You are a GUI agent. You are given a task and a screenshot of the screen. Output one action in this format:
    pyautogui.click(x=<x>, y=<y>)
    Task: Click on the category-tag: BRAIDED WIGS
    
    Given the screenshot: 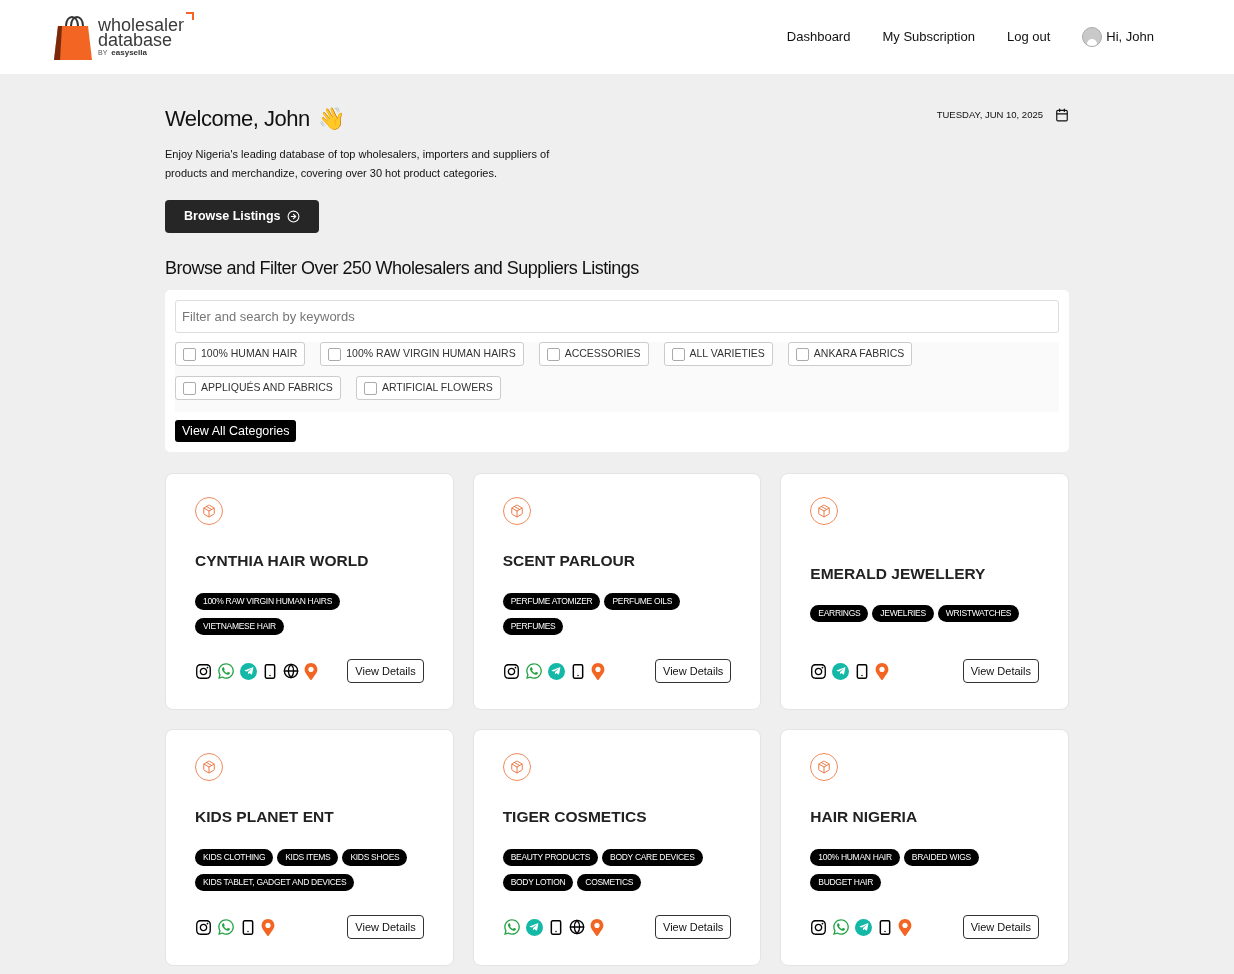 What is the action you would take?
    pyautogui.click(x=941, y=857)
    